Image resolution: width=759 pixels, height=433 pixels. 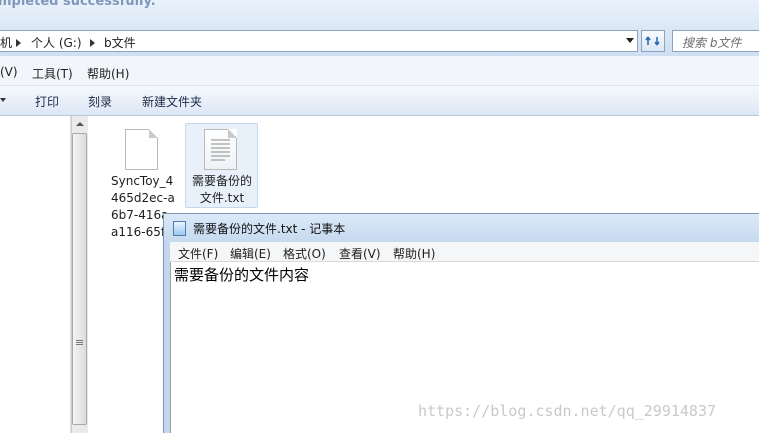 What do you see at coordinates (80, 124) in the screenshot?
I see `scroll-up-icon` at bounding box center [80, 124].